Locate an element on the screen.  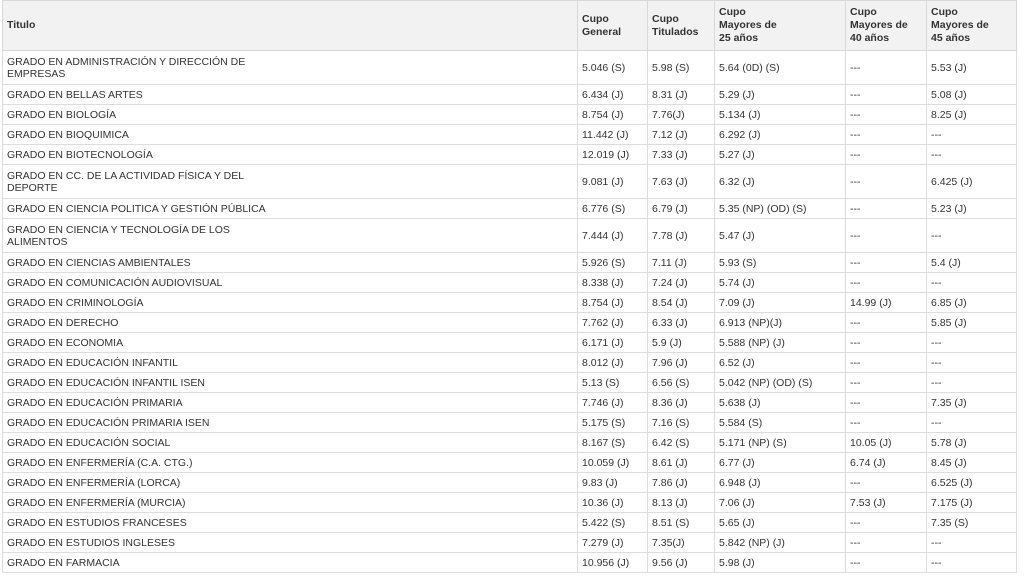
column-cupo-titulados-cell: 8.31 (J) is located at coordinates (681, 94).